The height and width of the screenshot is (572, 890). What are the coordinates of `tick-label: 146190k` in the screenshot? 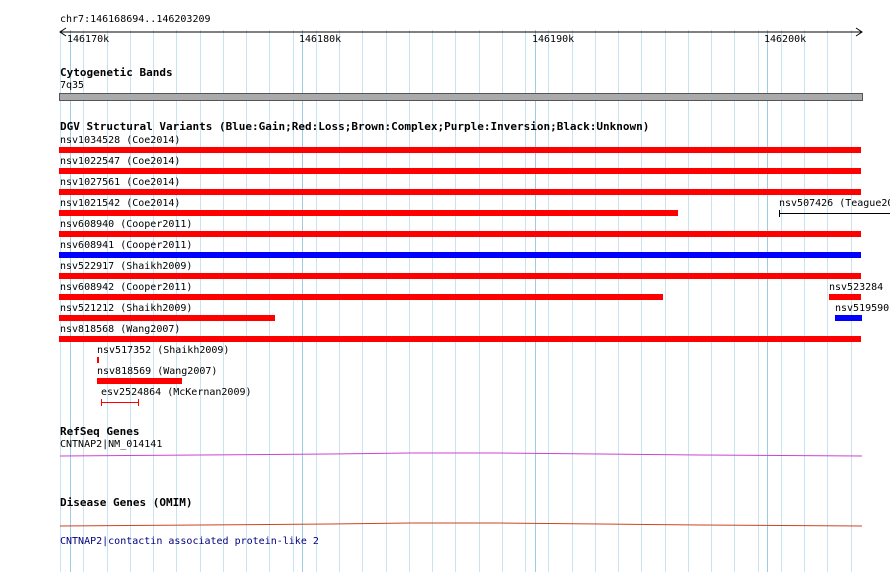 It's located at (553, 39).